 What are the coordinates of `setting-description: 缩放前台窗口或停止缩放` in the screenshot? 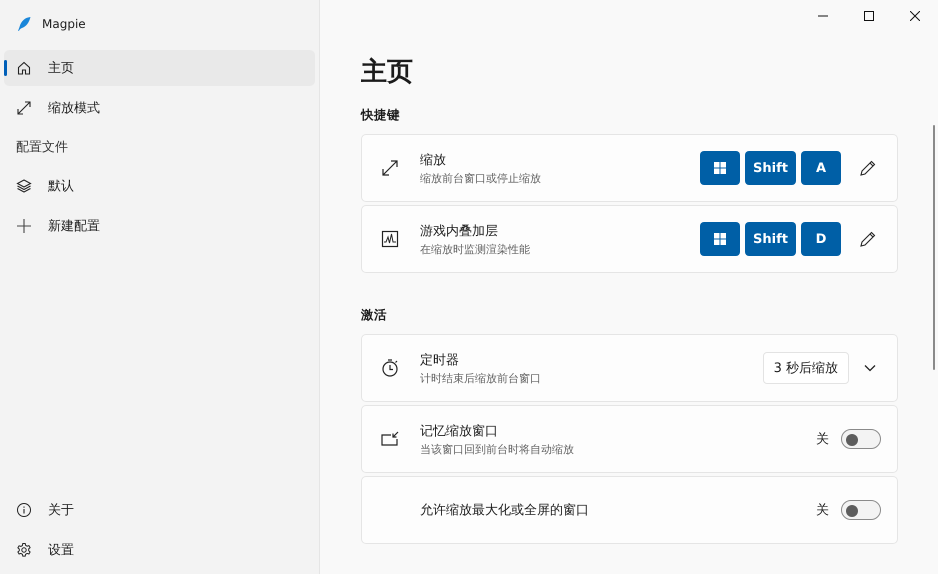 It's located at (481, 178).